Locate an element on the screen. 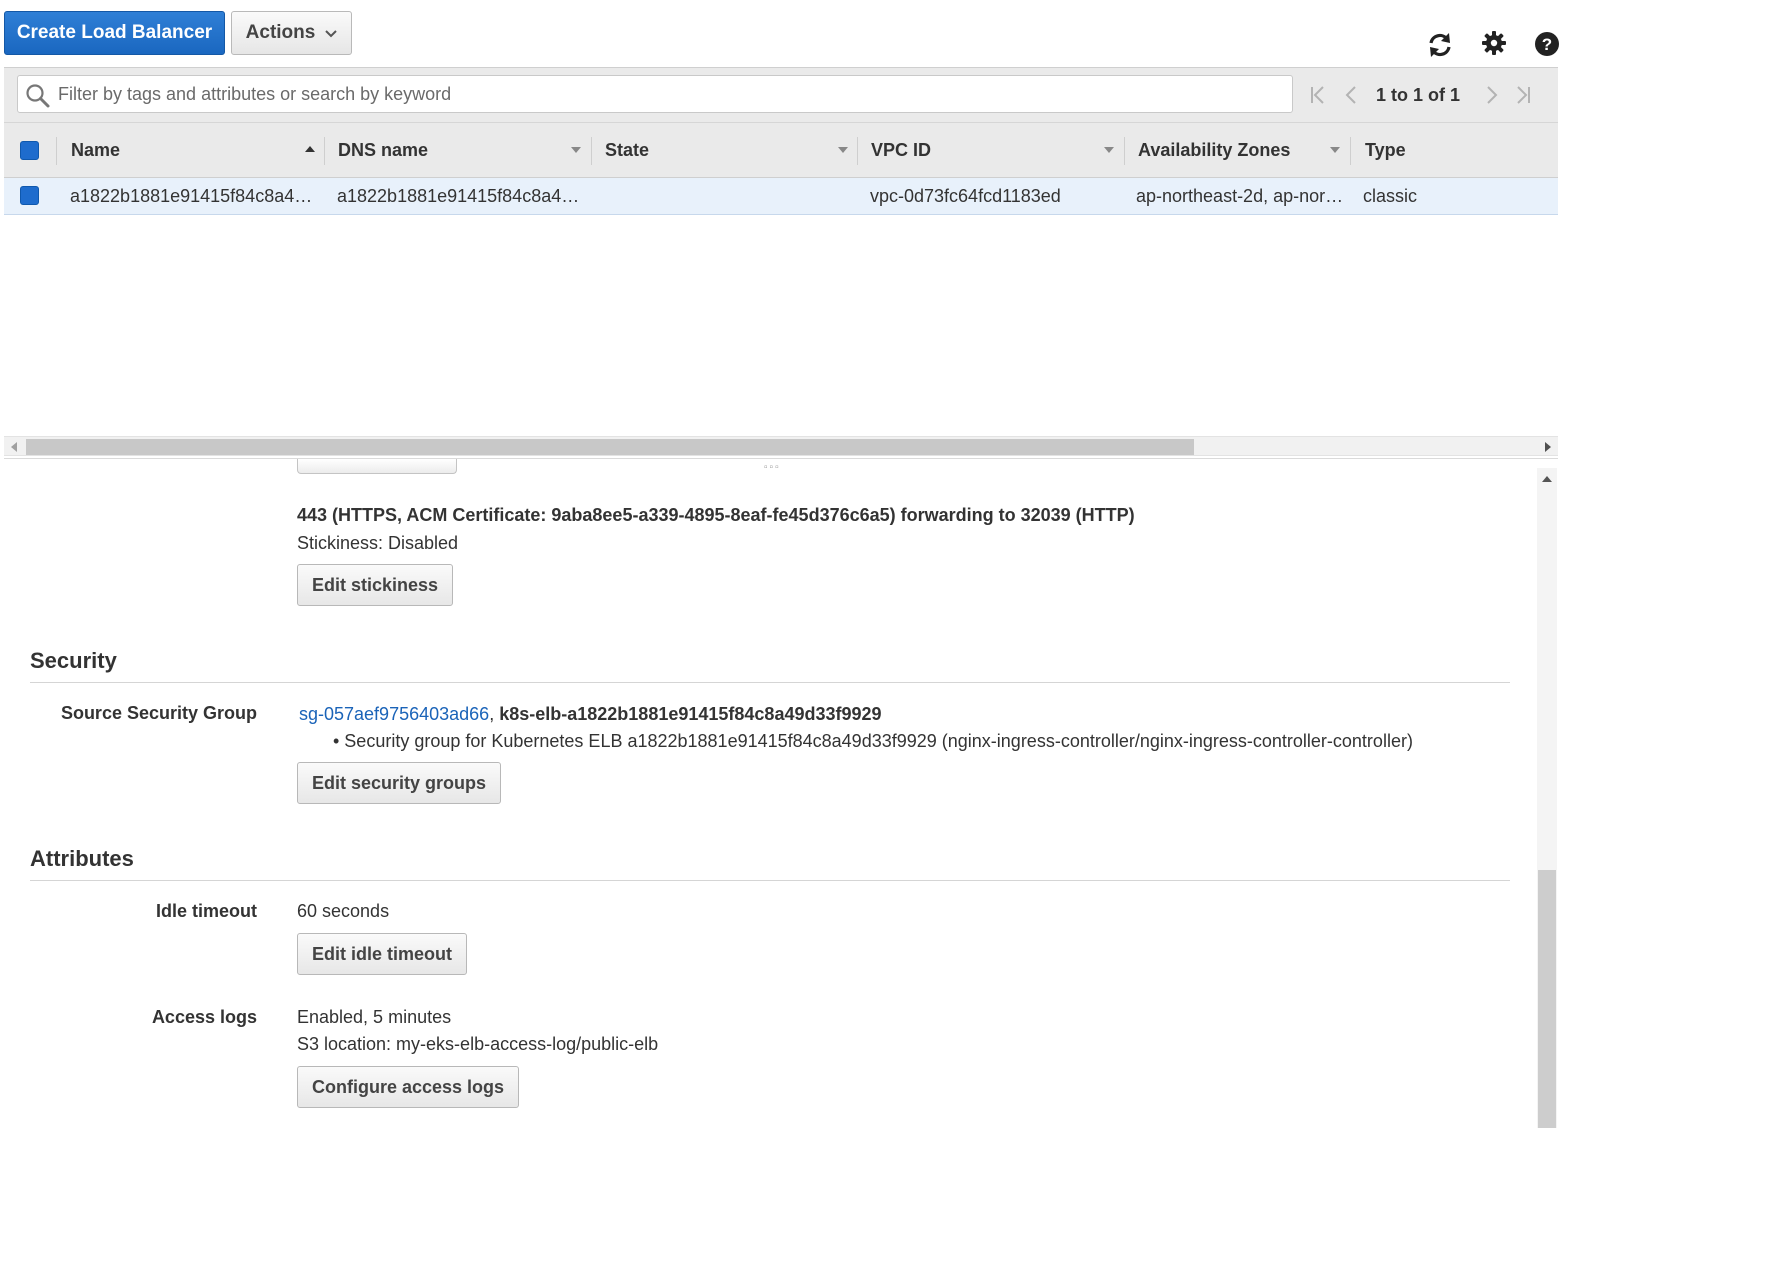  scroll-up-arrow-icon is located at coordinates (1547, 479).